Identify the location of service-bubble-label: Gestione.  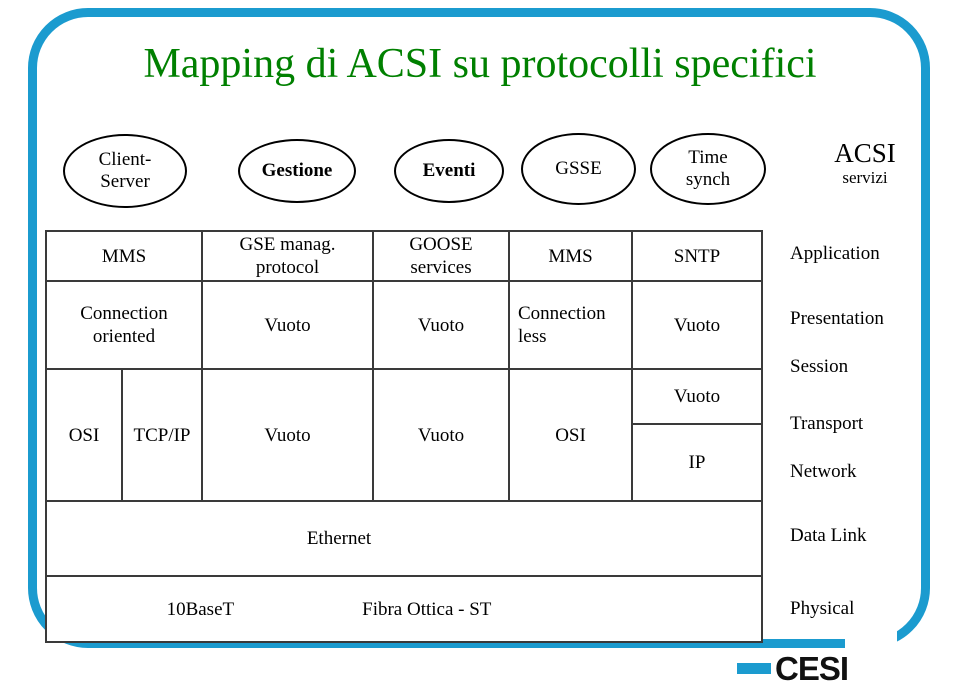
(297, 170).